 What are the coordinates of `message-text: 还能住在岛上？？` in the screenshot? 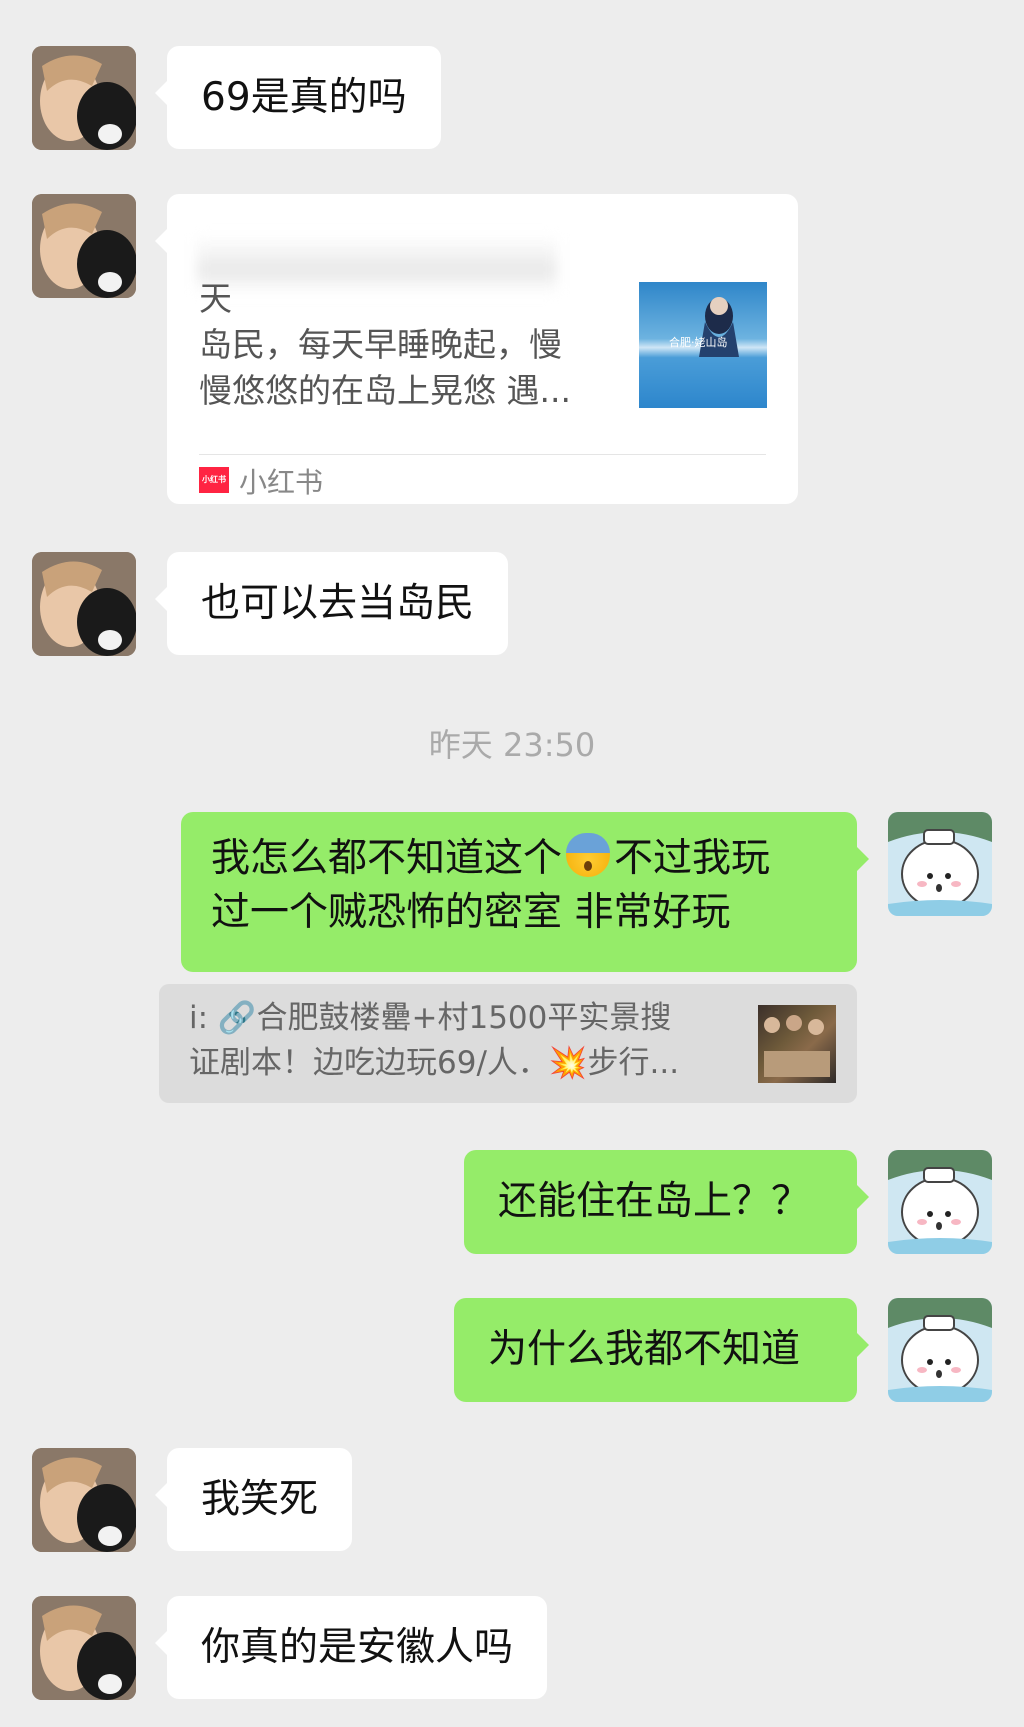 It's located at (654, 1201).